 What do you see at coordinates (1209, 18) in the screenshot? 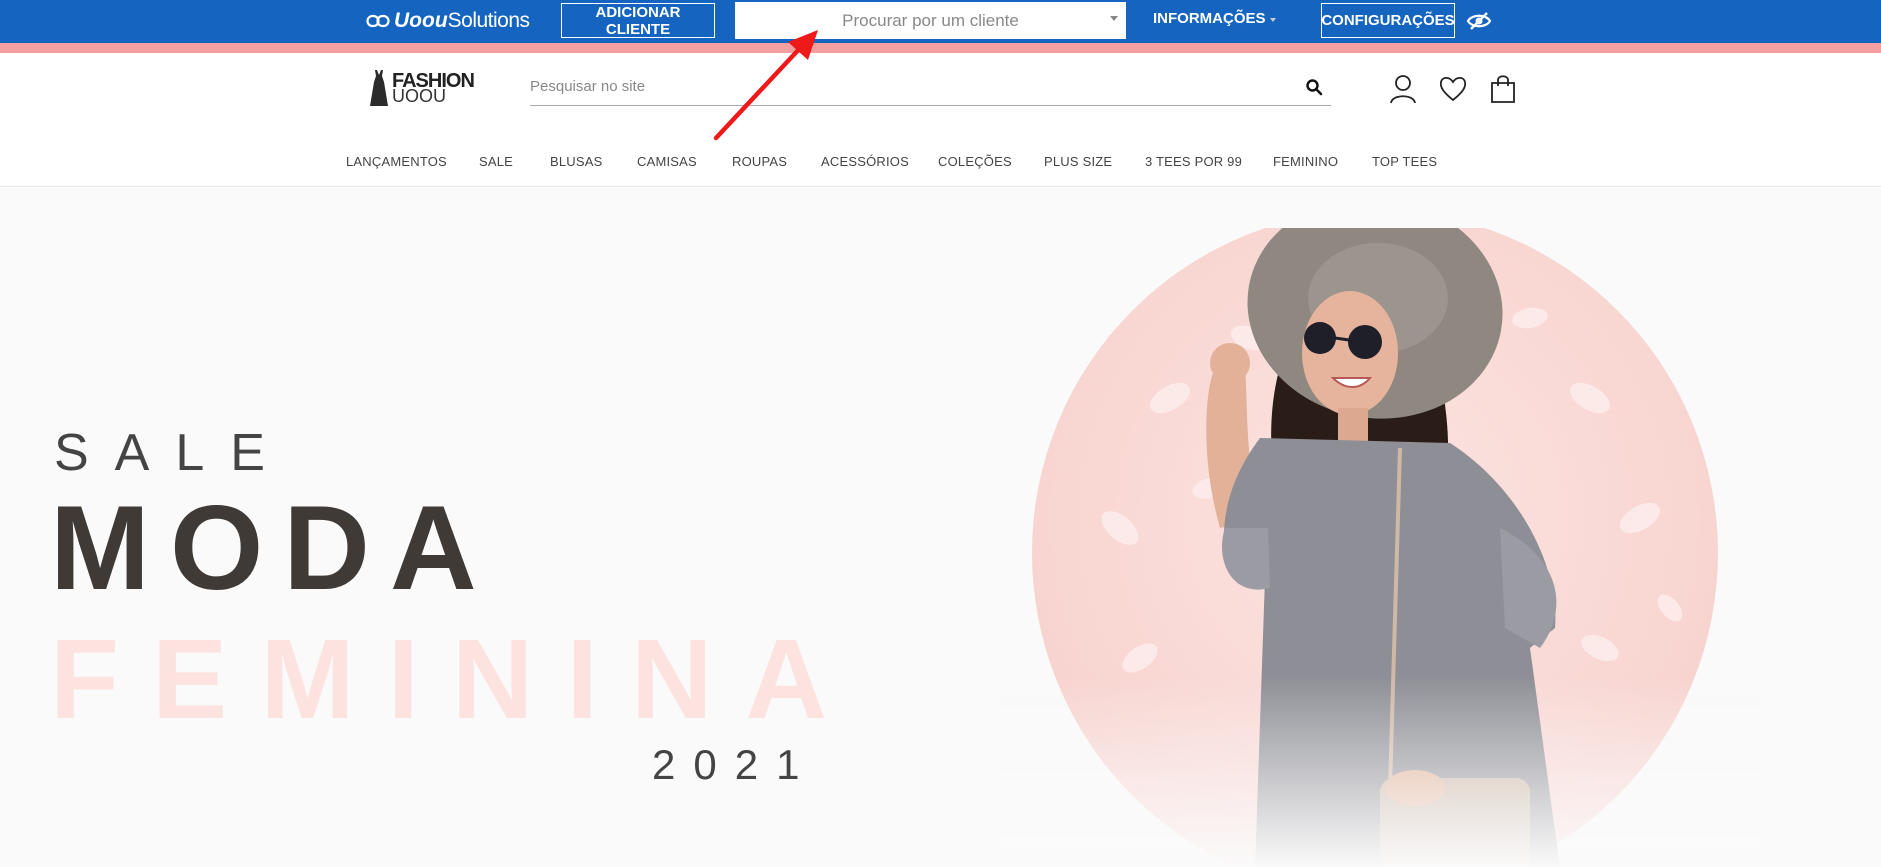
I see `info-menu-label: INFORMAÇÕES` at bounding box center [1209, 18].